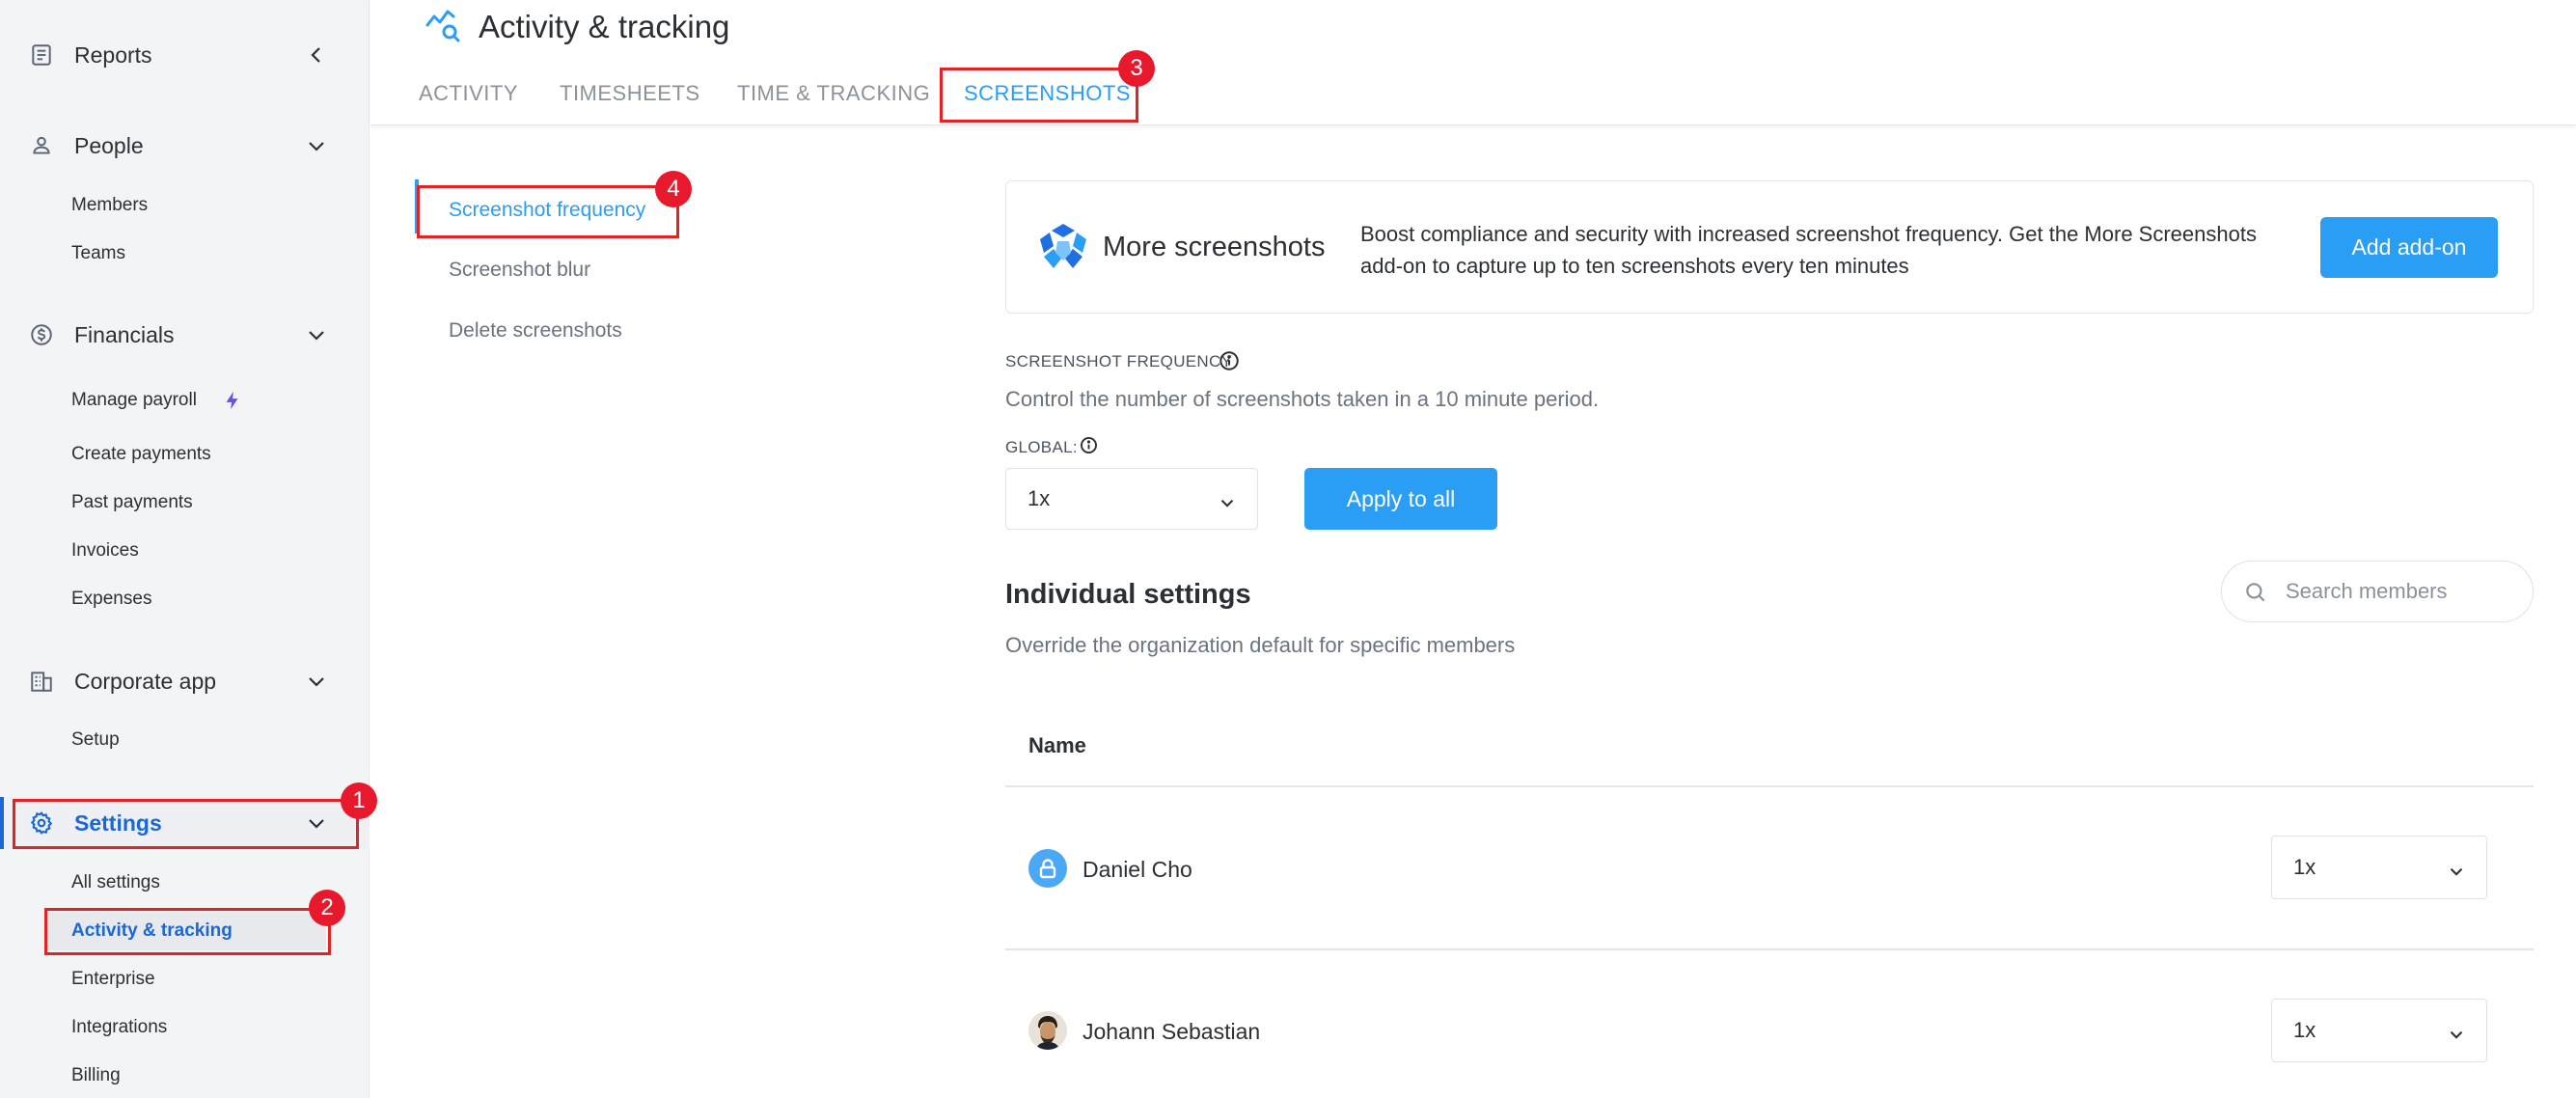  Describe the element at coordinates (316, 55) in the screenshot. I see `chevron-left-icon` at that location.